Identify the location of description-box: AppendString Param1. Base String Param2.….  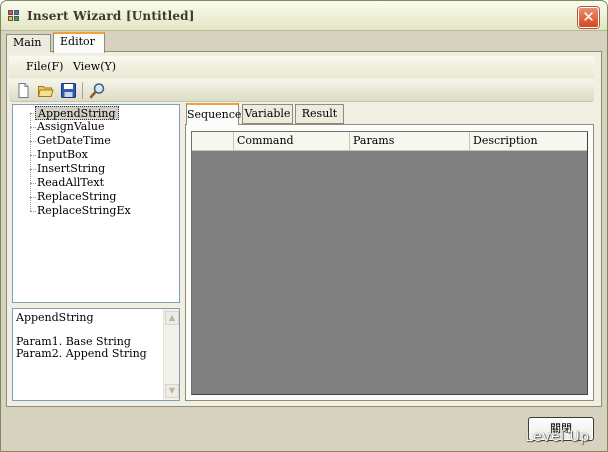
(96, 354).